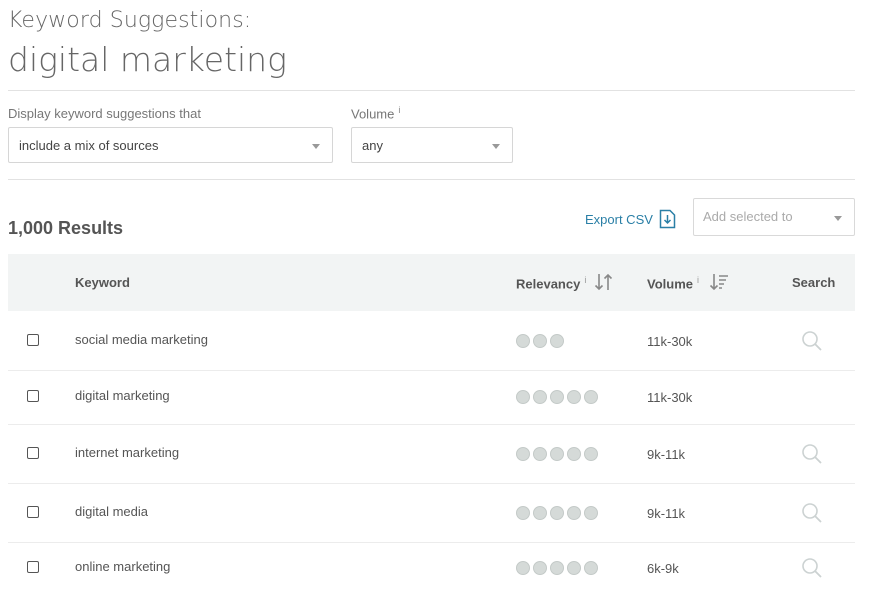 The image size is (887, 593). Describe the element at coordinates (123, 566) in the screenshot. I see `keyword-cell: online marketing` at that location.